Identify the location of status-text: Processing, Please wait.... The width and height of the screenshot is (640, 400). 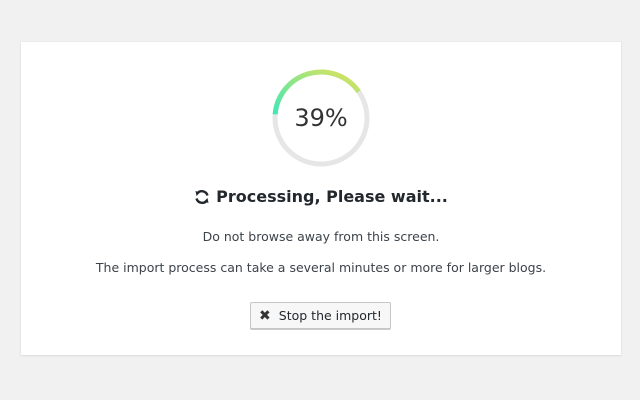
(332, 196).